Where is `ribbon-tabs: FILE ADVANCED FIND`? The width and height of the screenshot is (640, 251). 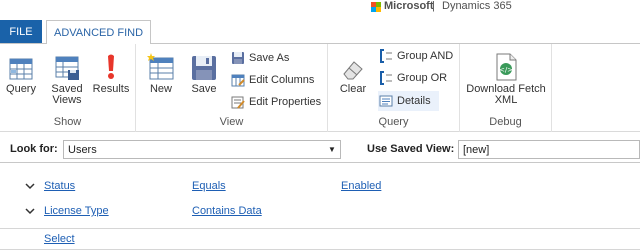 ribbon-tabs: FILE ADVANCED FIND is located at coordinates (320, 32).